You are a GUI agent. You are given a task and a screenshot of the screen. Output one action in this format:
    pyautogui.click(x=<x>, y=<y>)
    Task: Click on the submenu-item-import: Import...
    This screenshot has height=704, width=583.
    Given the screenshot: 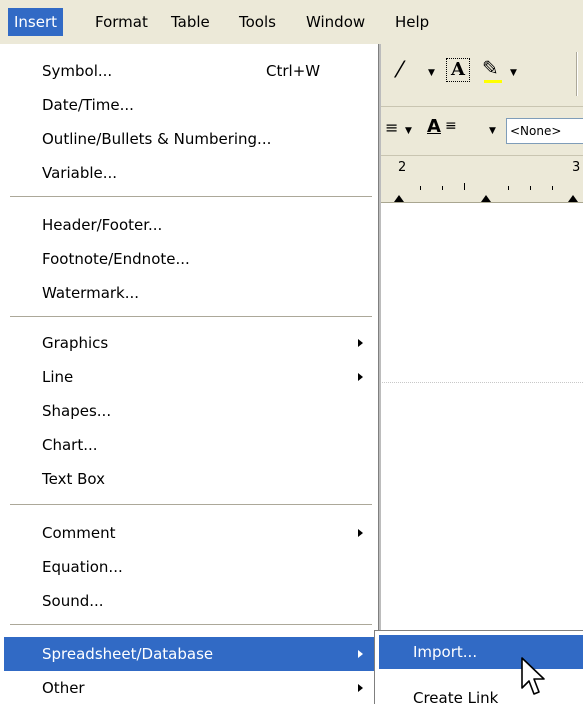 What is the action you would take?
    pyautogui.click(x=481, y=652)
    